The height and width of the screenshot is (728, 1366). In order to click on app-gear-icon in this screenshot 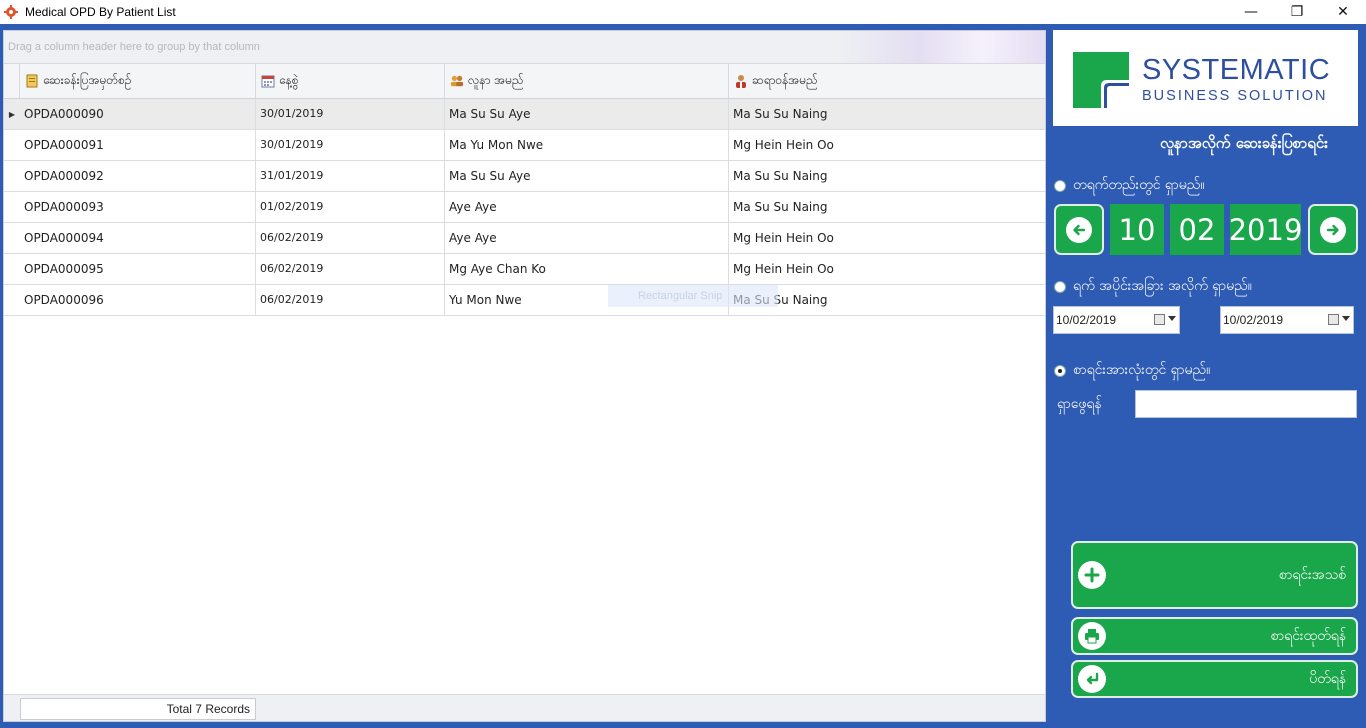, I will do `click(11, 12)`.